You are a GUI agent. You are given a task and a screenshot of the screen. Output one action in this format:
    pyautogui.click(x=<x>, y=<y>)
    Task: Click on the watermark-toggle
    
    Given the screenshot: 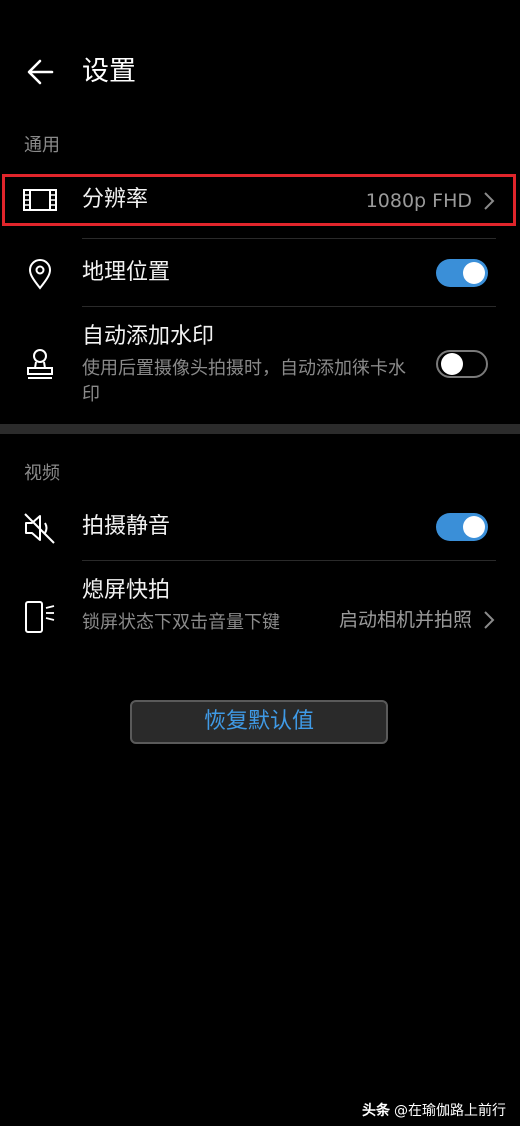 What is the action you would take?
    pyautogui.click(x=462, y=364)
    